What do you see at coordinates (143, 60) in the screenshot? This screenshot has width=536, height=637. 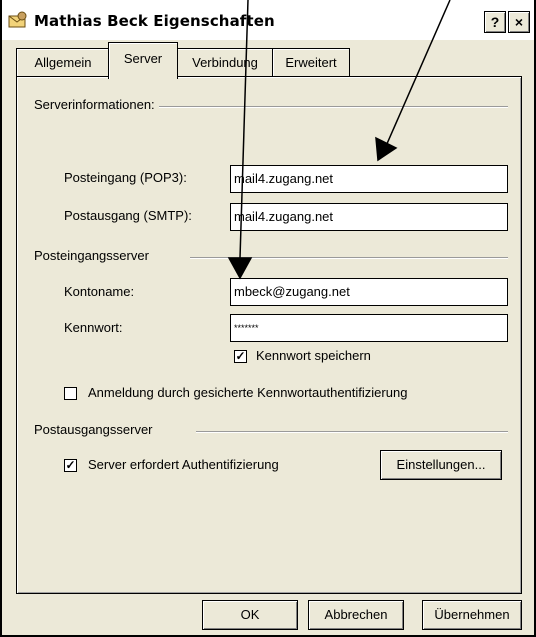 I see `tab-server: Server` at bounding box center [143, 60].